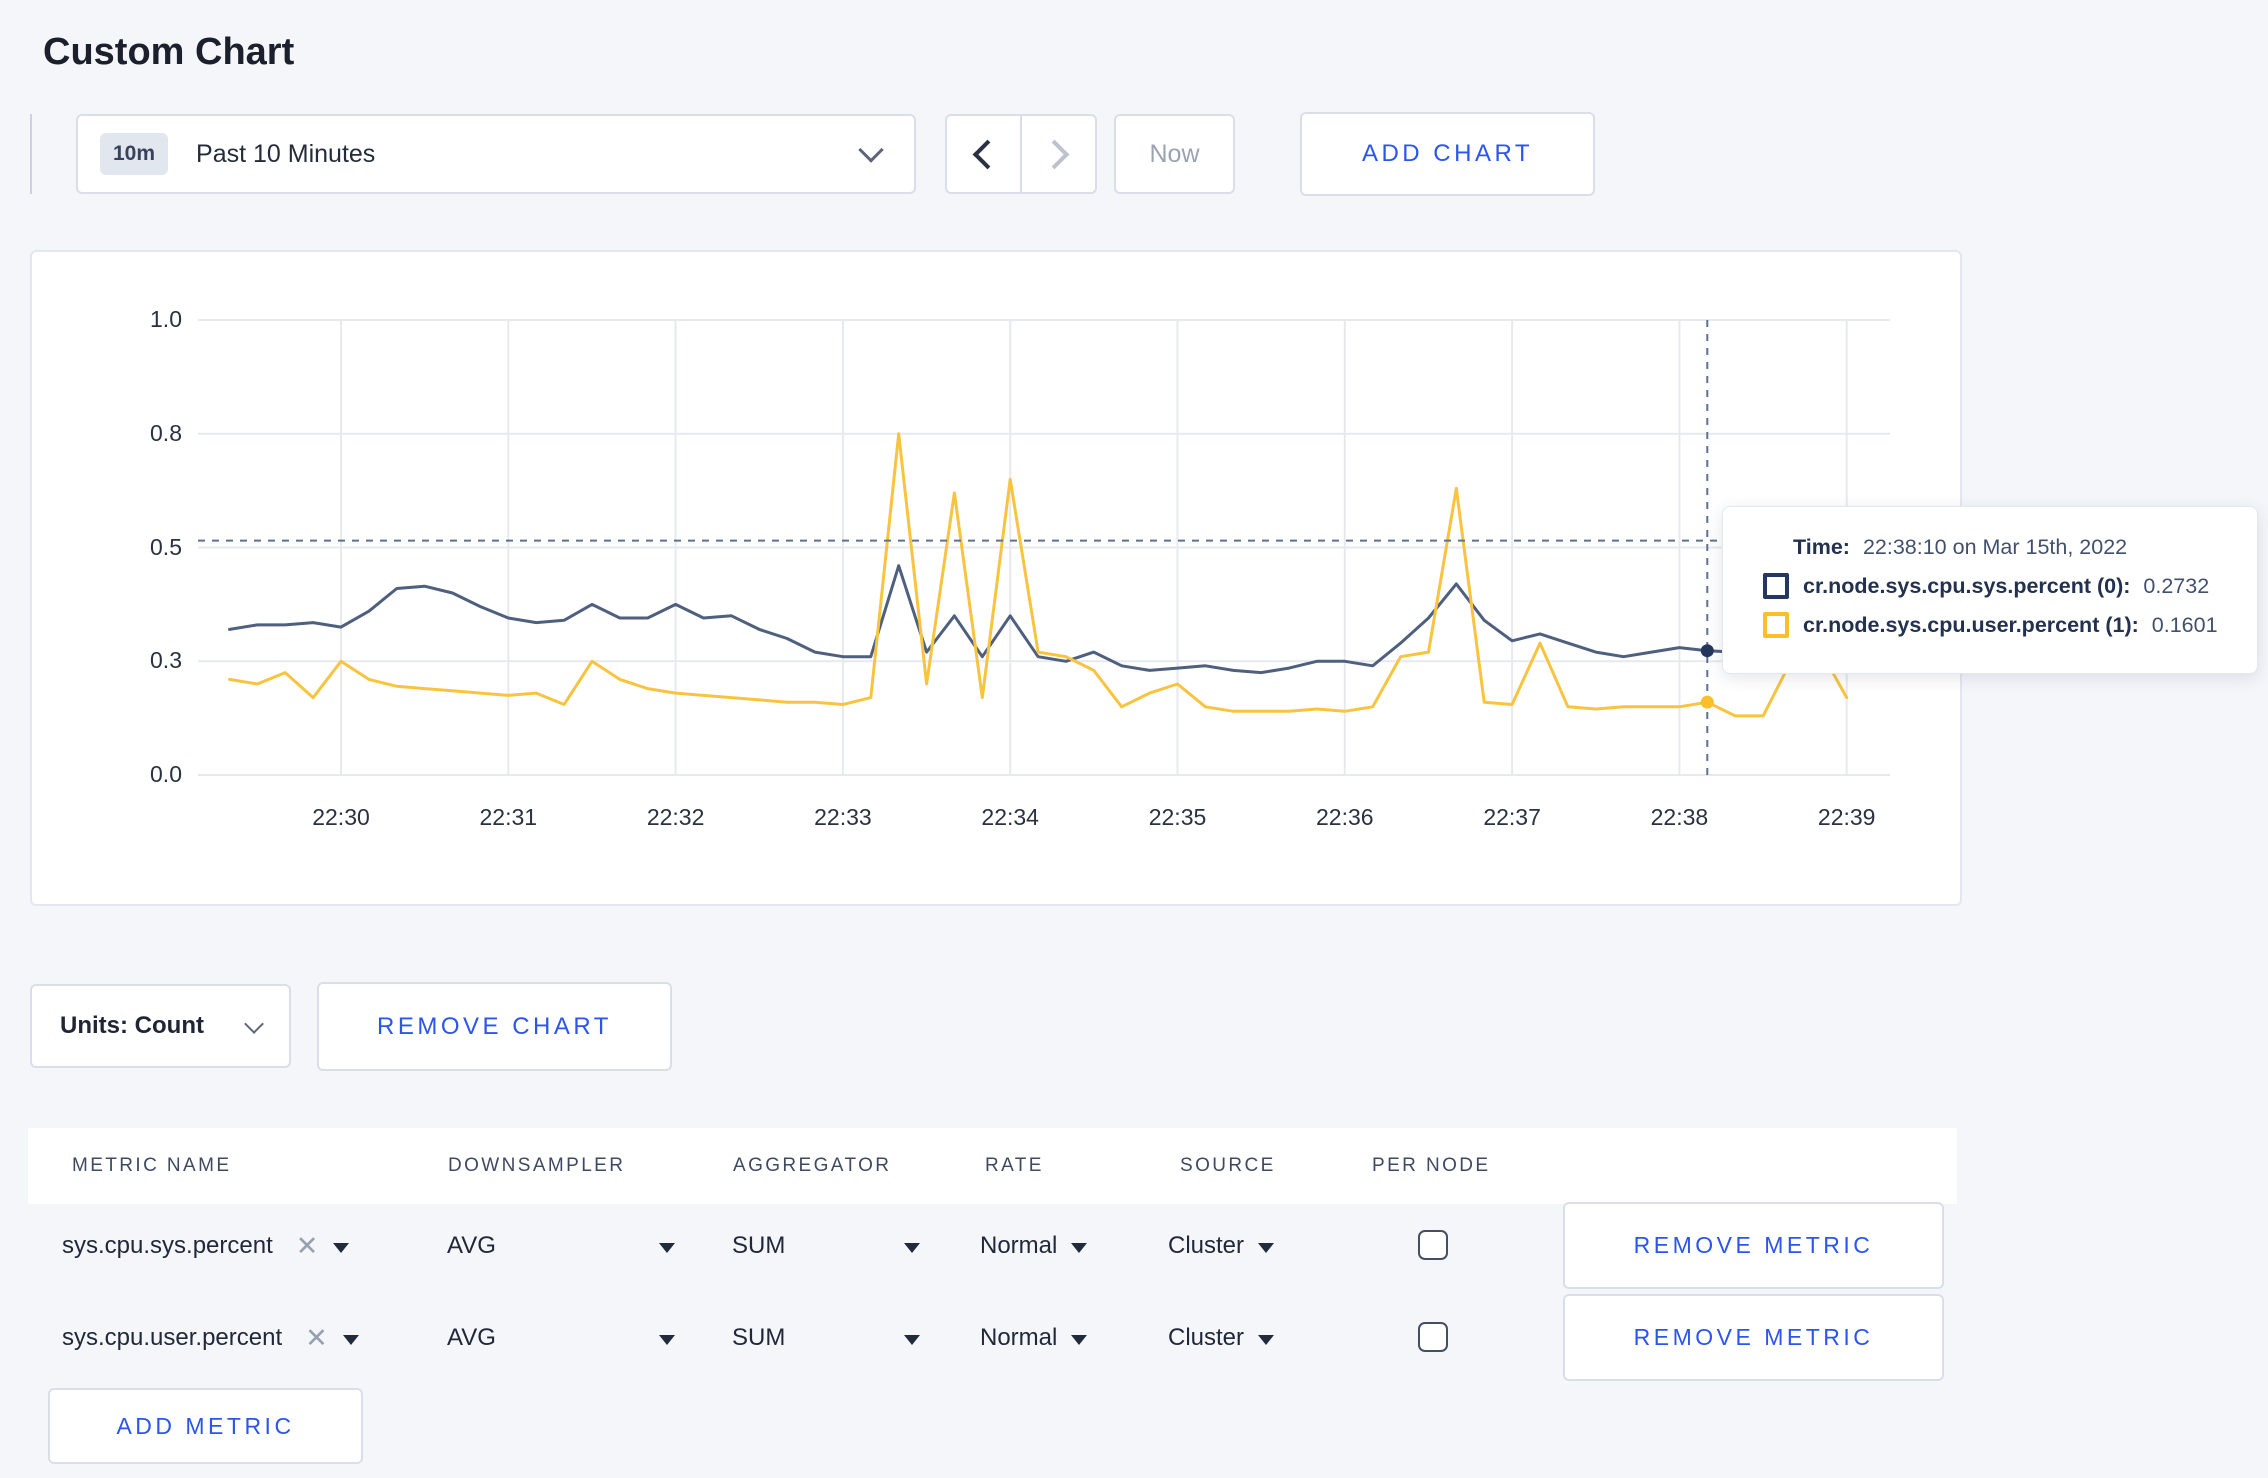 The height and width of the screenshot is (1478, 2268). Describe the element at coordinates (2184, 624) in the screenshot. I see `tooltip-series-value: 0.1601` at that location.